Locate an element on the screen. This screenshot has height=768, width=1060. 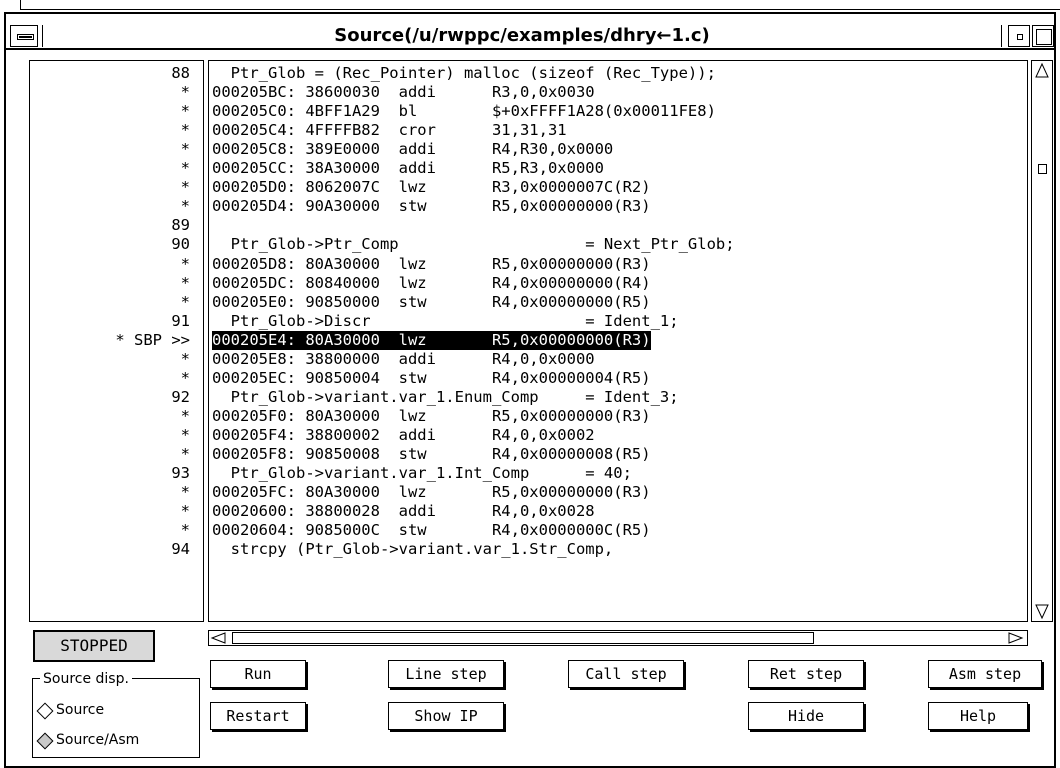
scroll-left-arrow-icon is located at coordinates (218, 638).